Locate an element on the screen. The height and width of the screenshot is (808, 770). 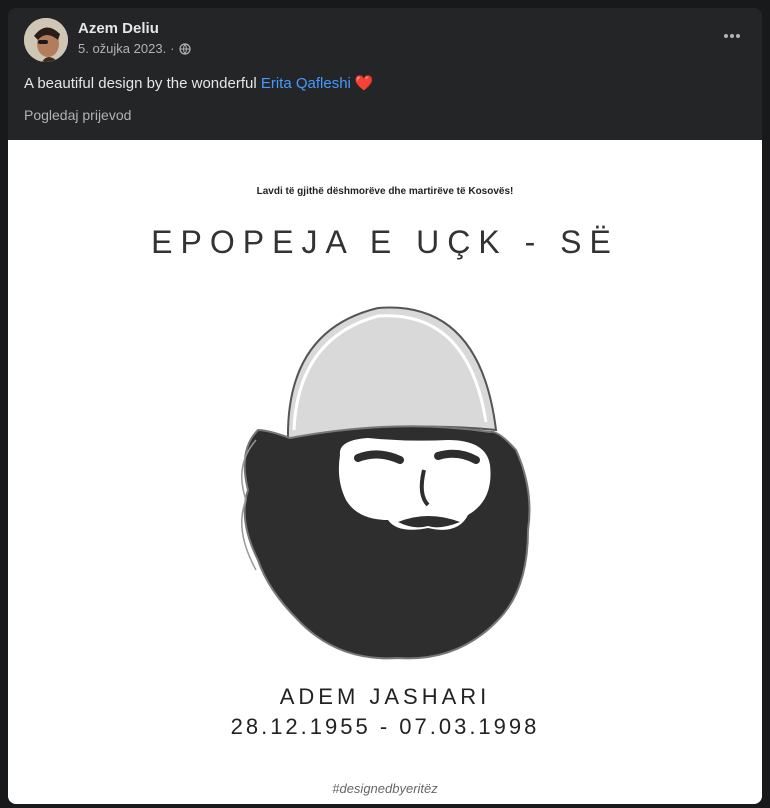
post-meta: 5. ožujka 2023. · is located at coordinates (134, 48).